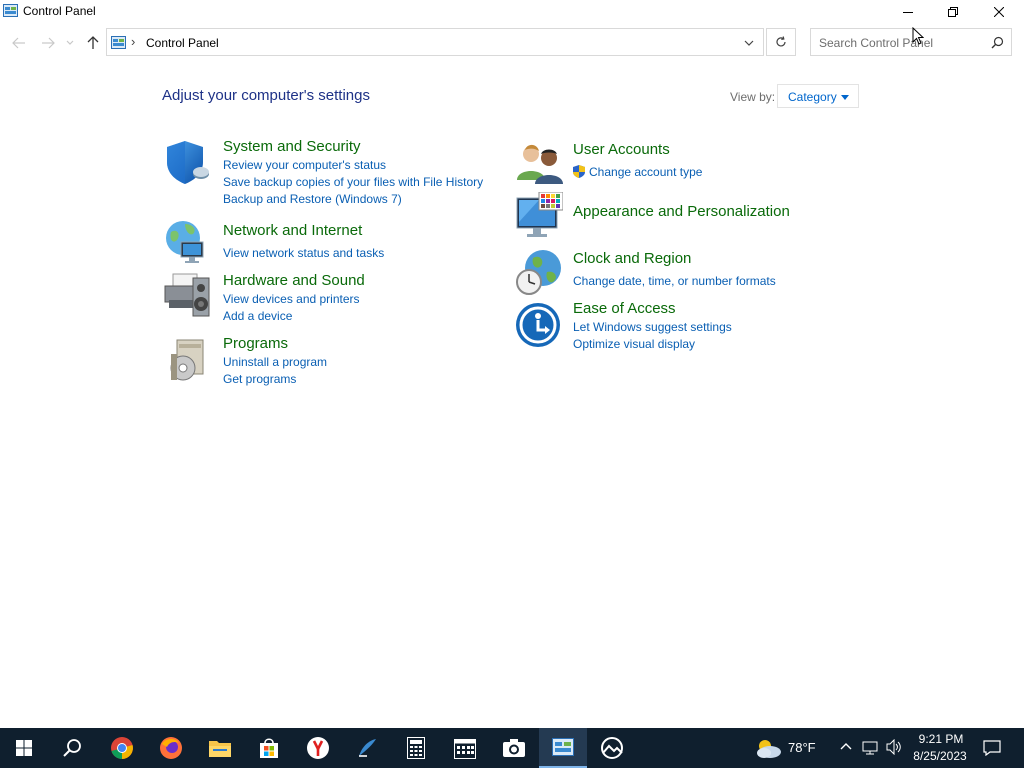 This screenshot has height=768, width=1024. I want to click on taskbar-yandex, so click(318, 748).